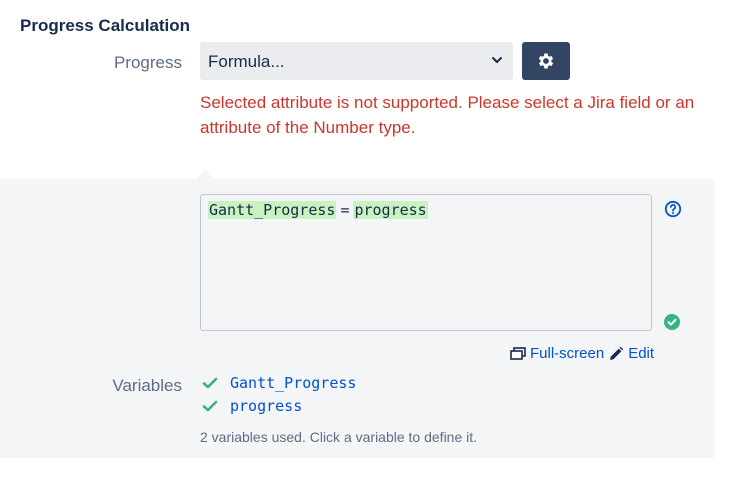 Image resolution: width=735 pixels, height=478 pixels. What do you see at coordinates (672, 322) in the screenshot?
I see `check-circle-icon` at bounding box center [672, 322].